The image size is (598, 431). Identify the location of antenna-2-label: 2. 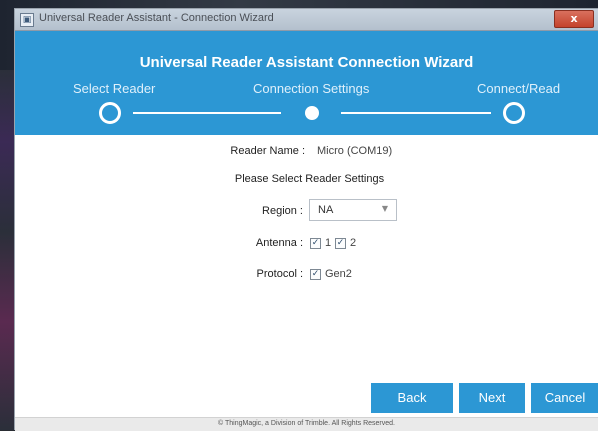
(353, 243).